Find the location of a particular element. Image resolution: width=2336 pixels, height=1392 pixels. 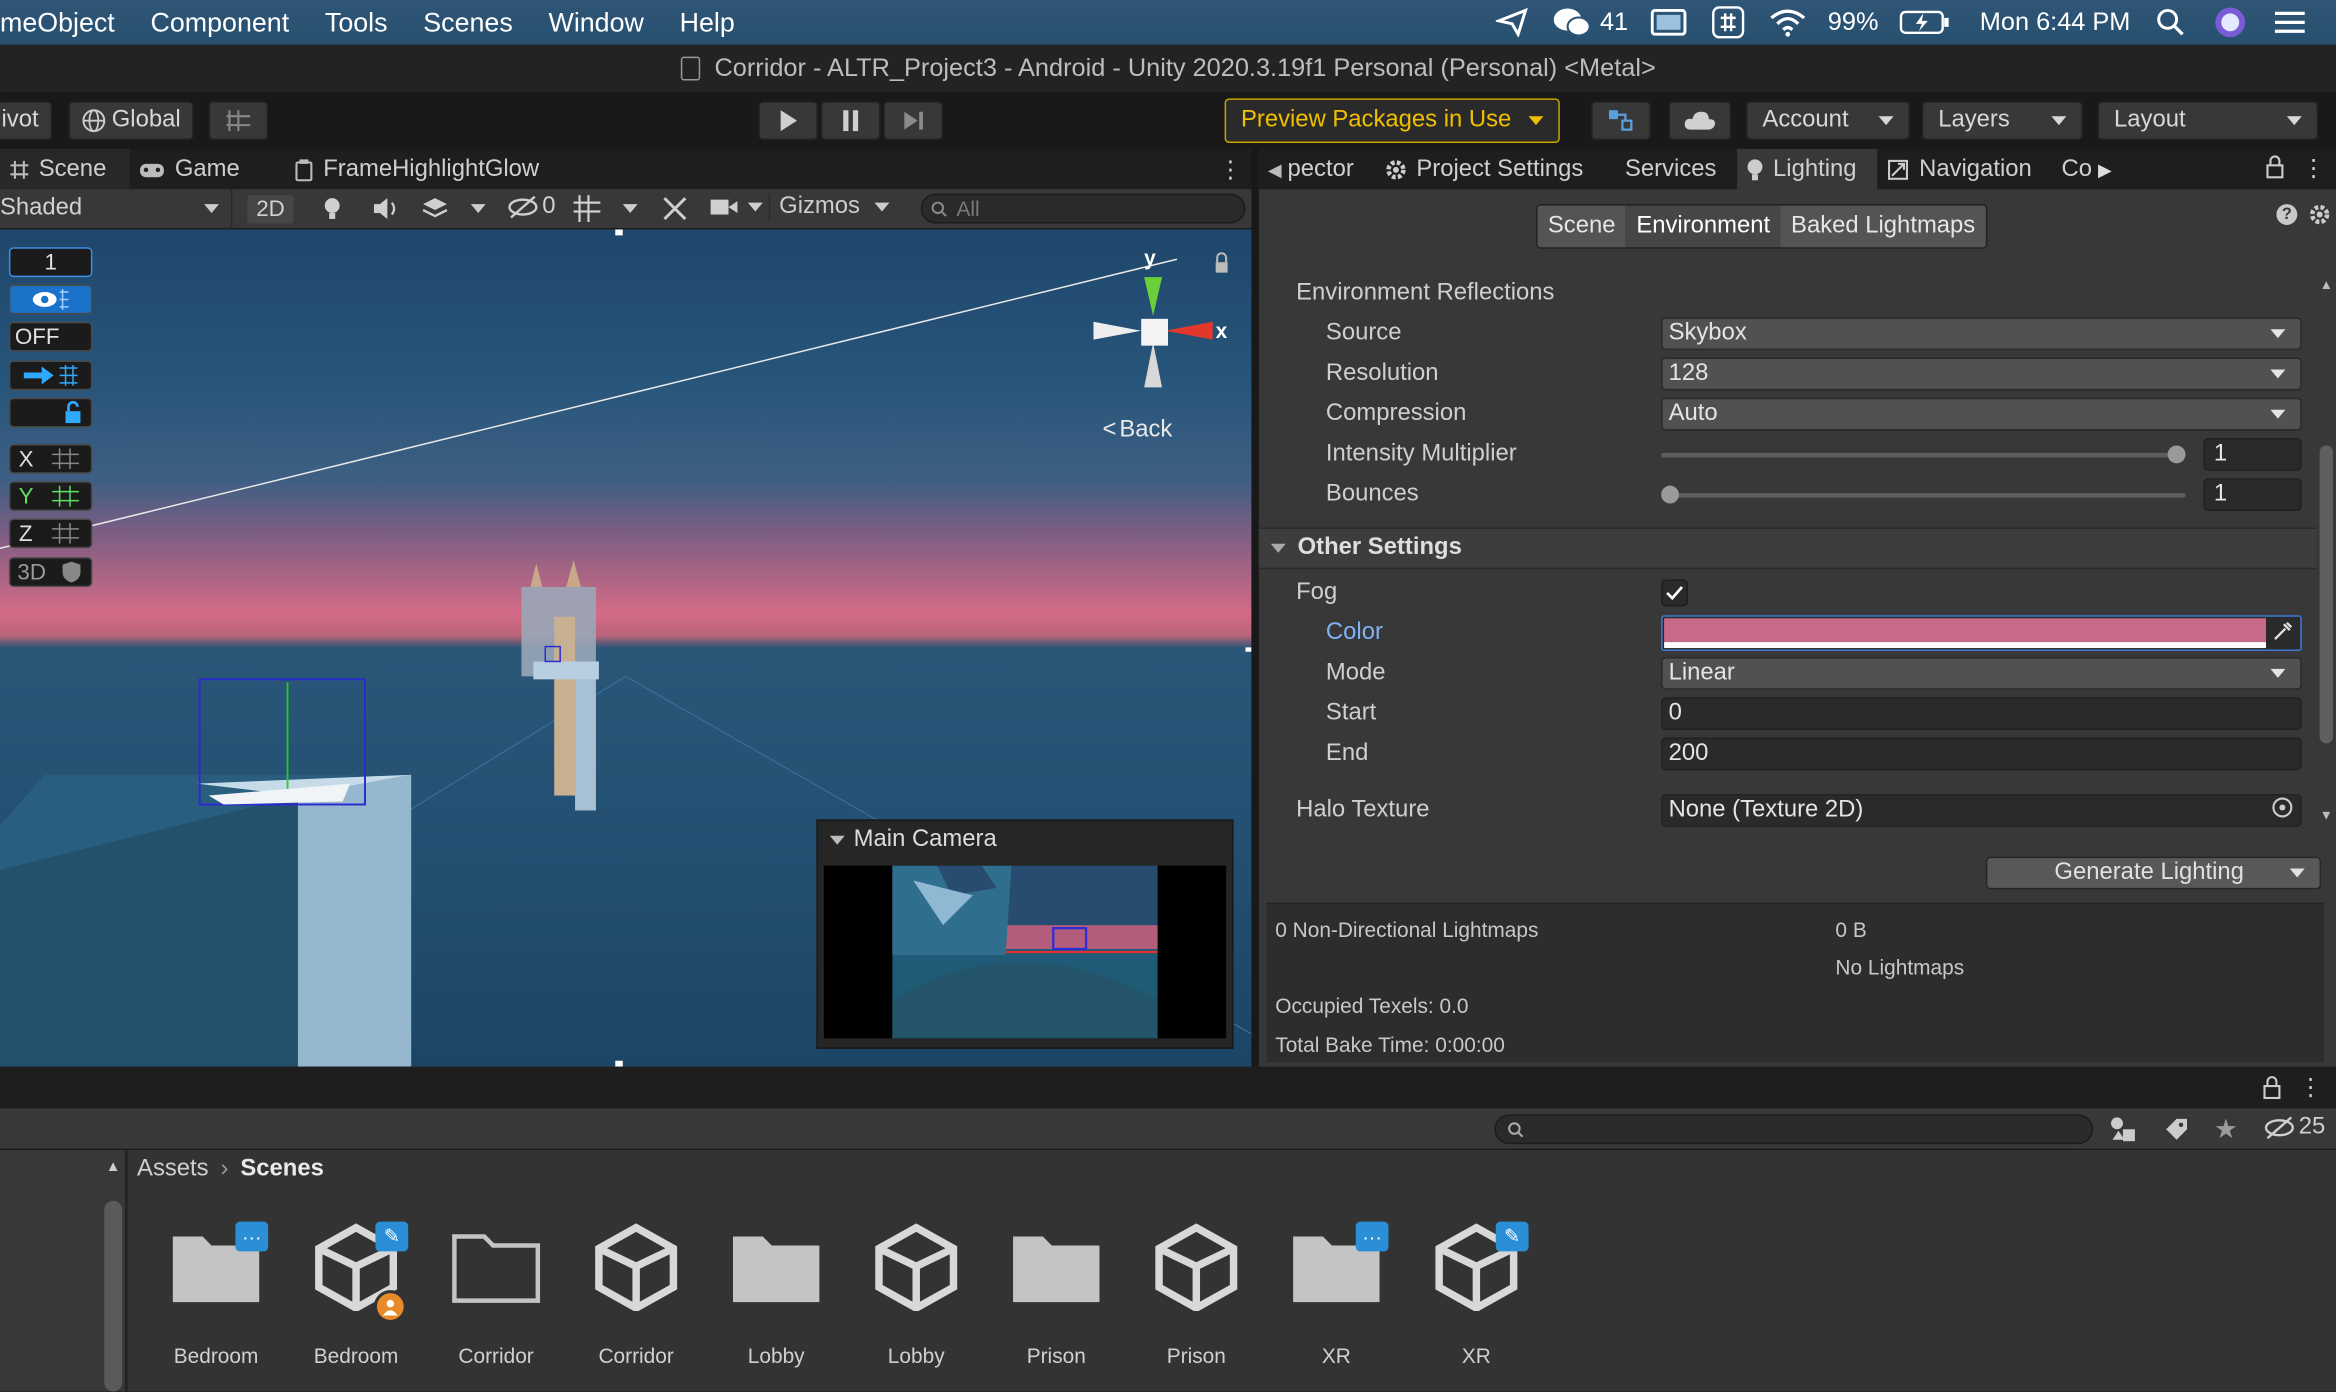

grid-dropdown is located at coordinates (605, 209).